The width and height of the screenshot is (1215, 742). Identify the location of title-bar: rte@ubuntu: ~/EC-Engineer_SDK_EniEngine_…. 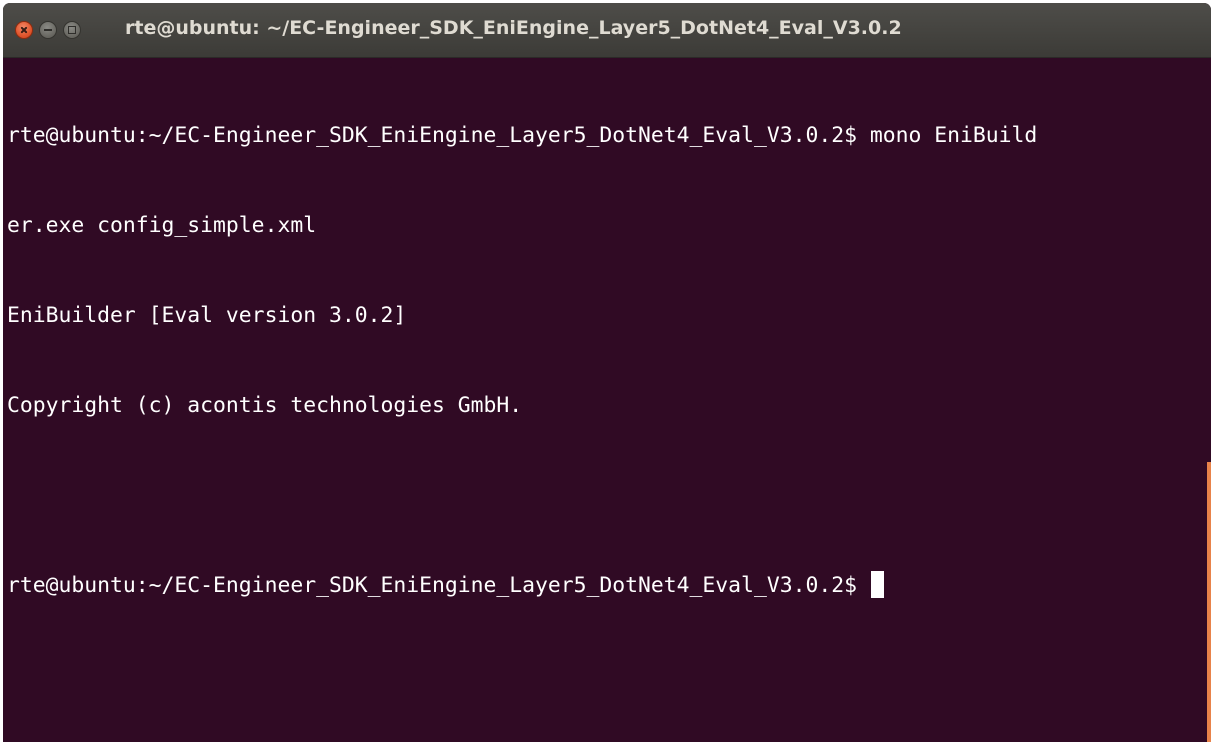
(607, 30).